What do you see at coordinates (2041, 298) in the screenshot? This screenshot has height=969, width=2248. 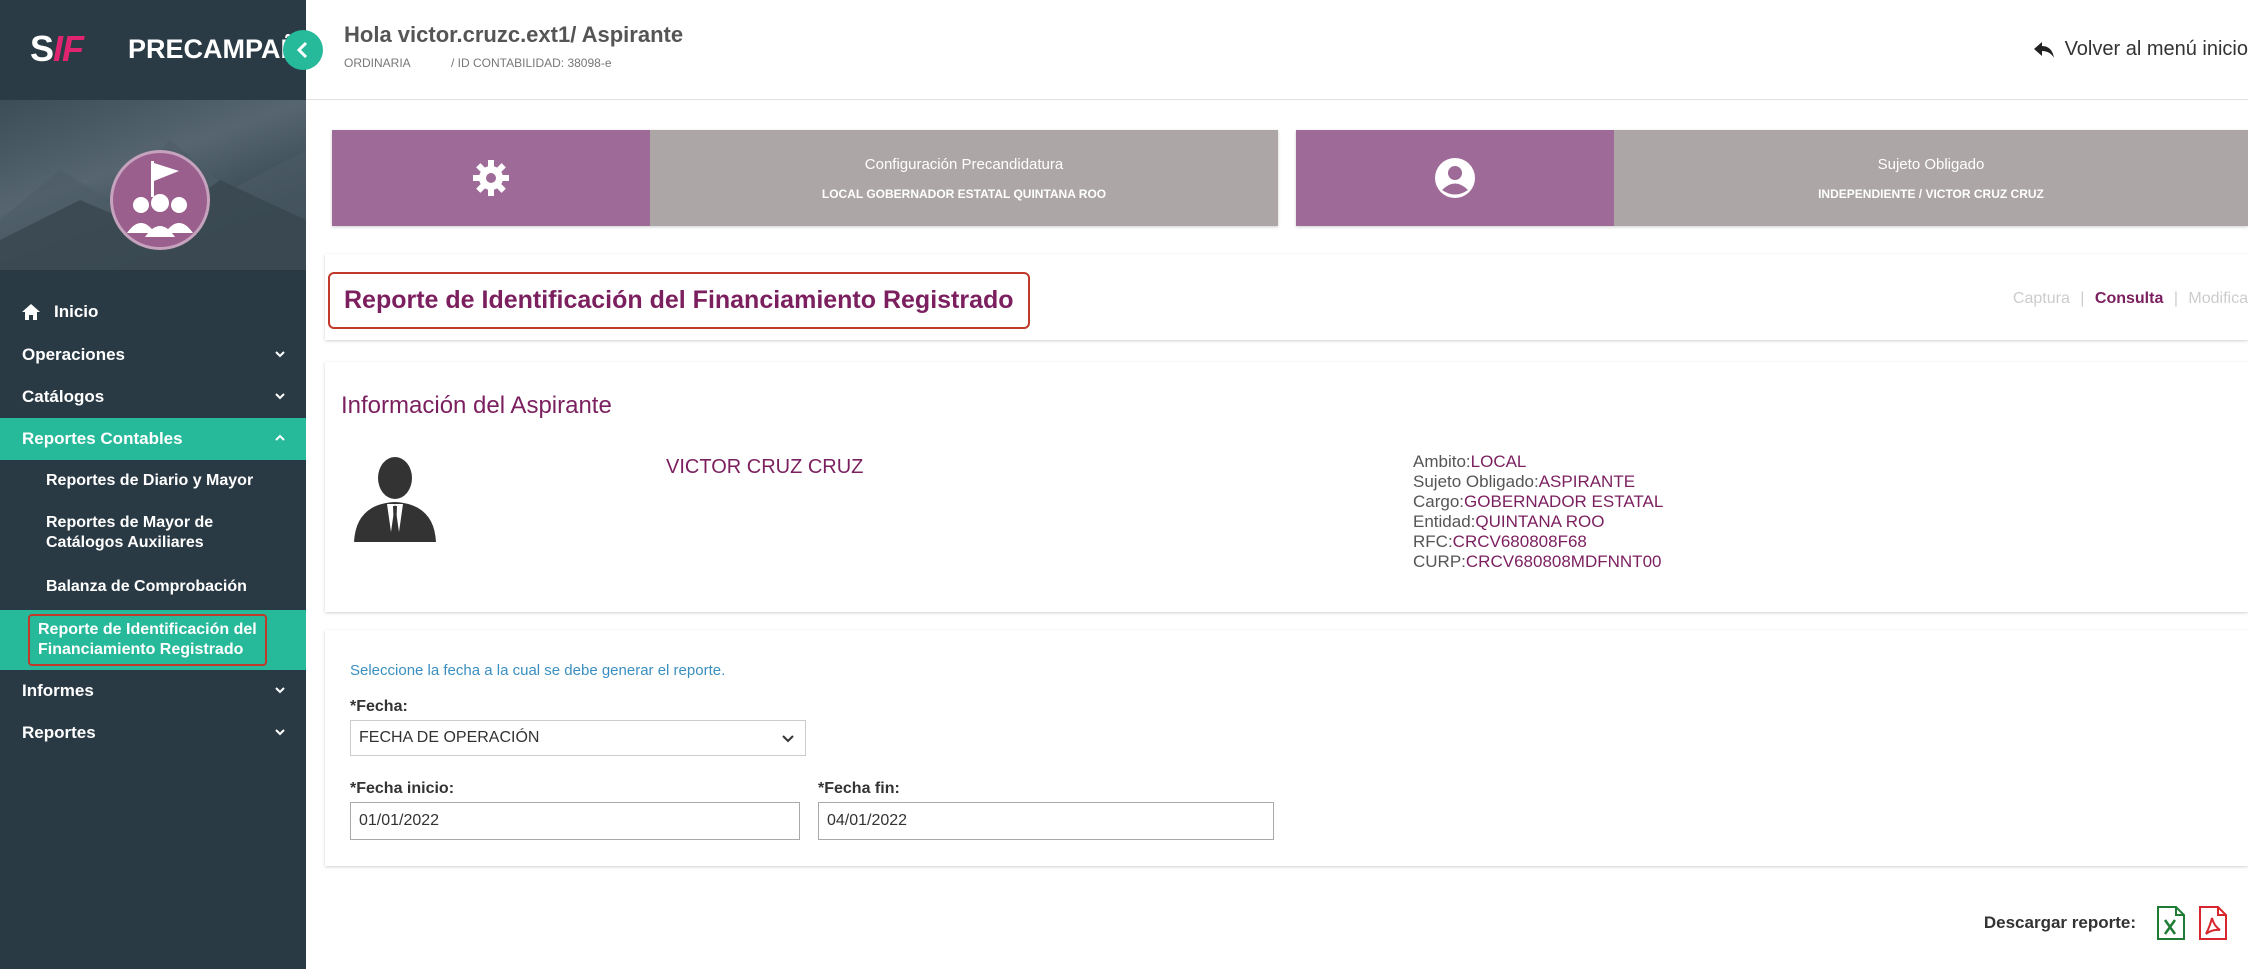 I see `tab-captura: Captura` at bounding box center [2041, 298].